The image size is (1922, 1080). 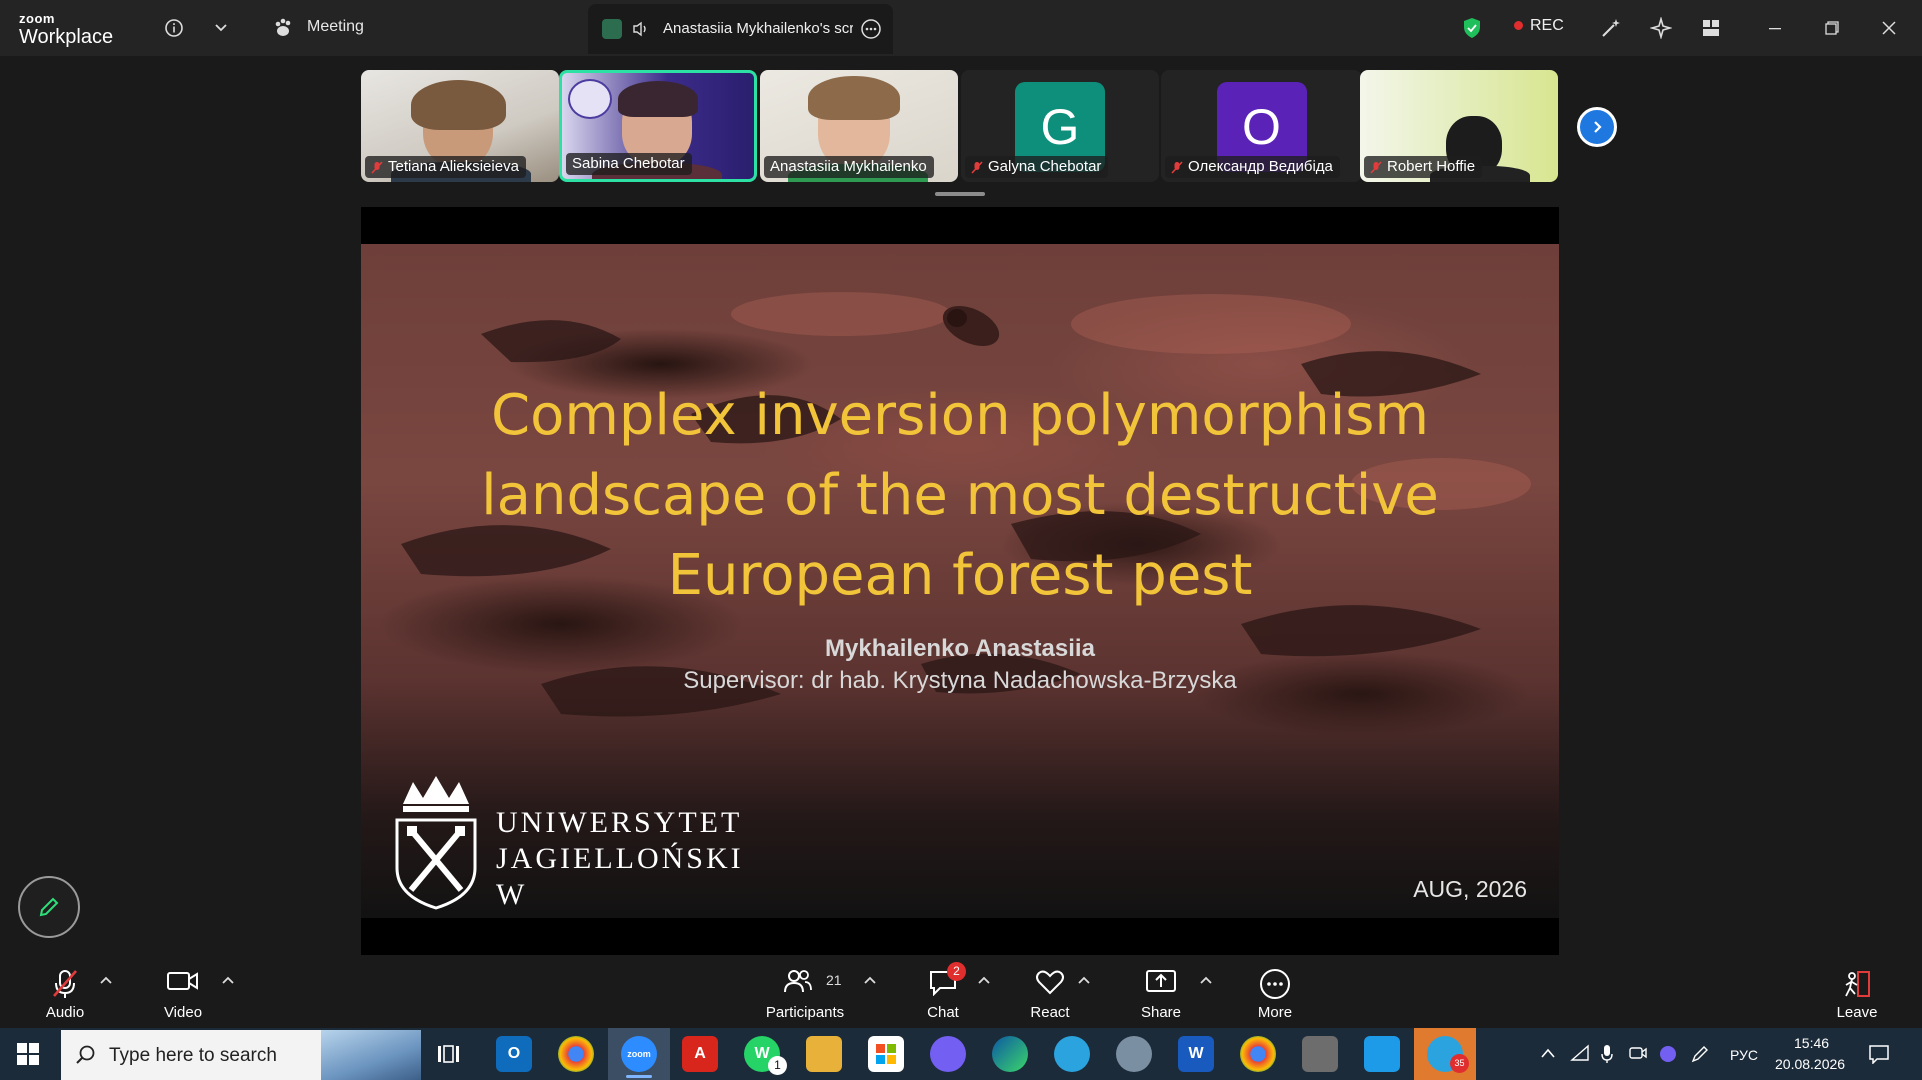 I want to click on chat-caret-icon, so click(x=984, y=979).